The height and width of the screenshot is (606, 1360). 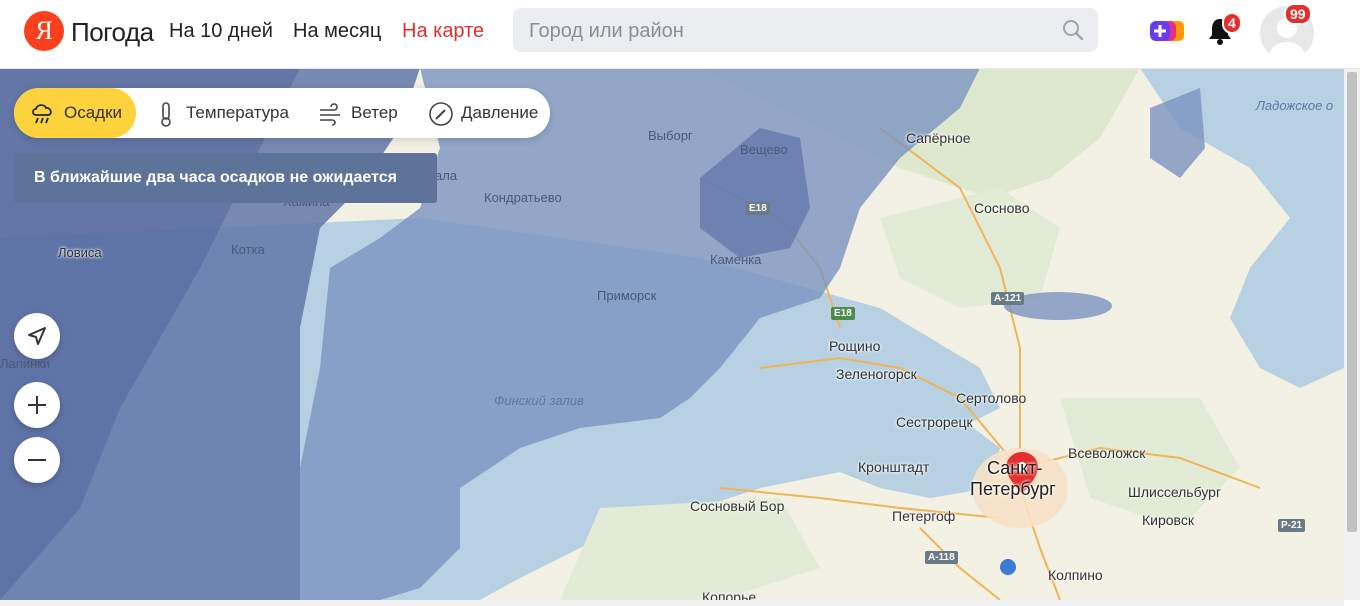 What do you see at coordinates (876, 374) in the screenshot?
I see `place-label: Зеленогорск` at bounding box center [876, 374].